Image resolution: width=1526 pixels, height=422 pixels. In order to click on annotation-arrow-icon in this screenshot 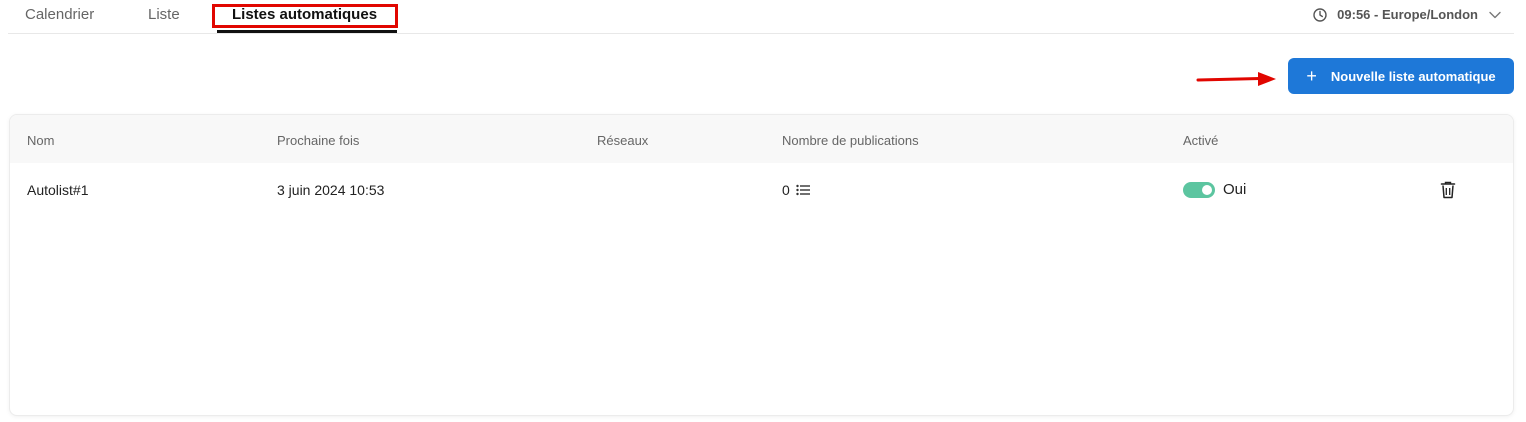, I will do `click(1236, 79)`.